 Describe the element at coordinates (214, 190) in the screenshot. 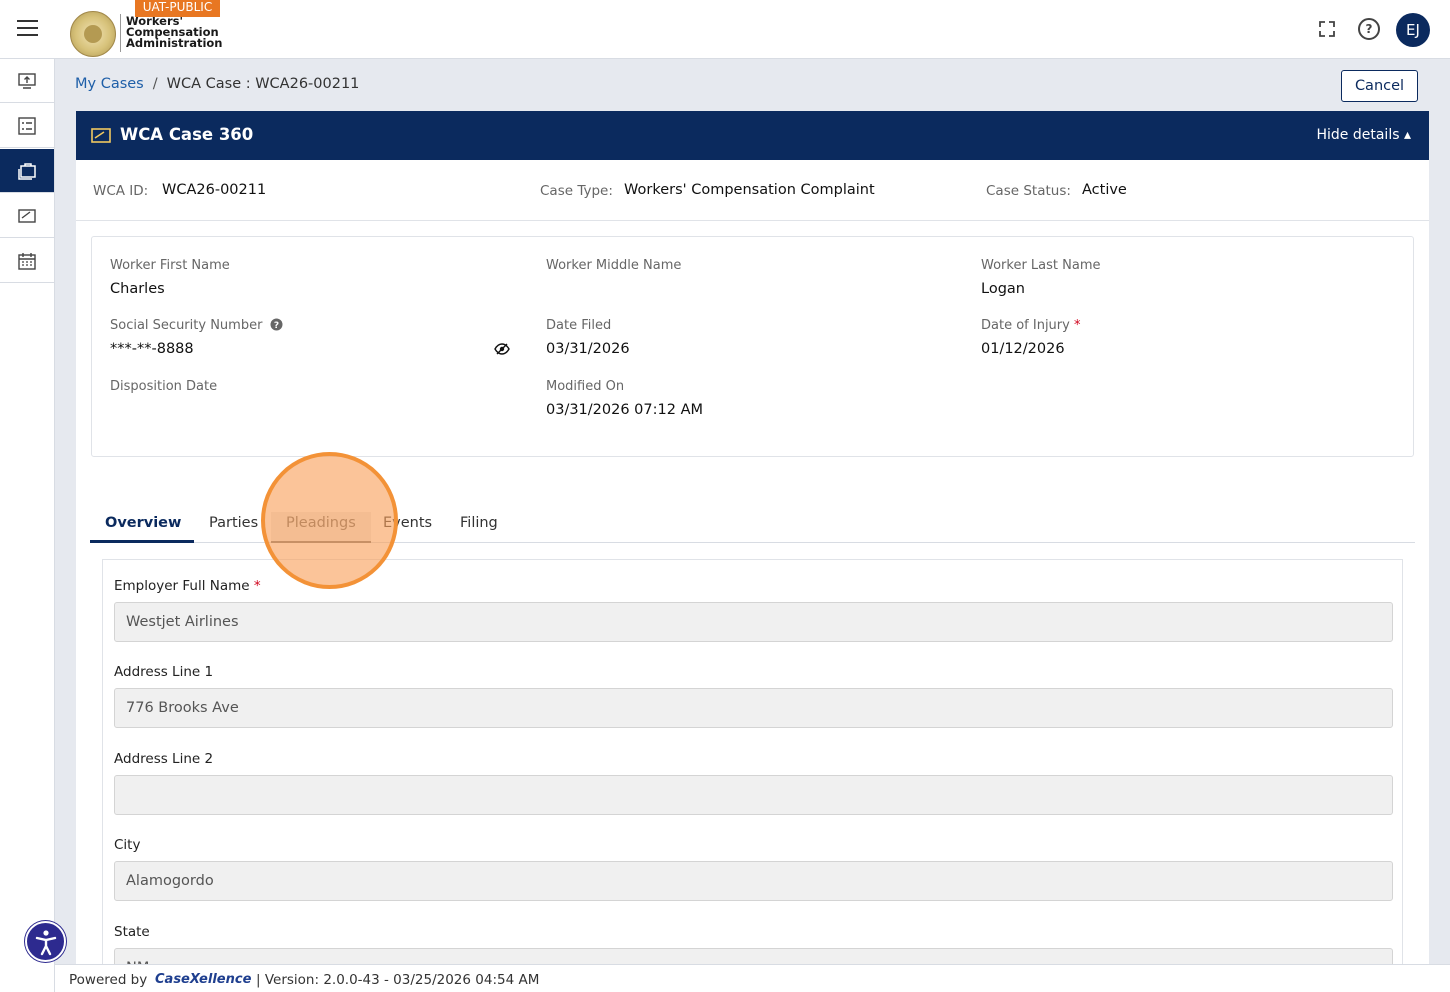

I see `wca-id-value: WCA26-00211` at that location.